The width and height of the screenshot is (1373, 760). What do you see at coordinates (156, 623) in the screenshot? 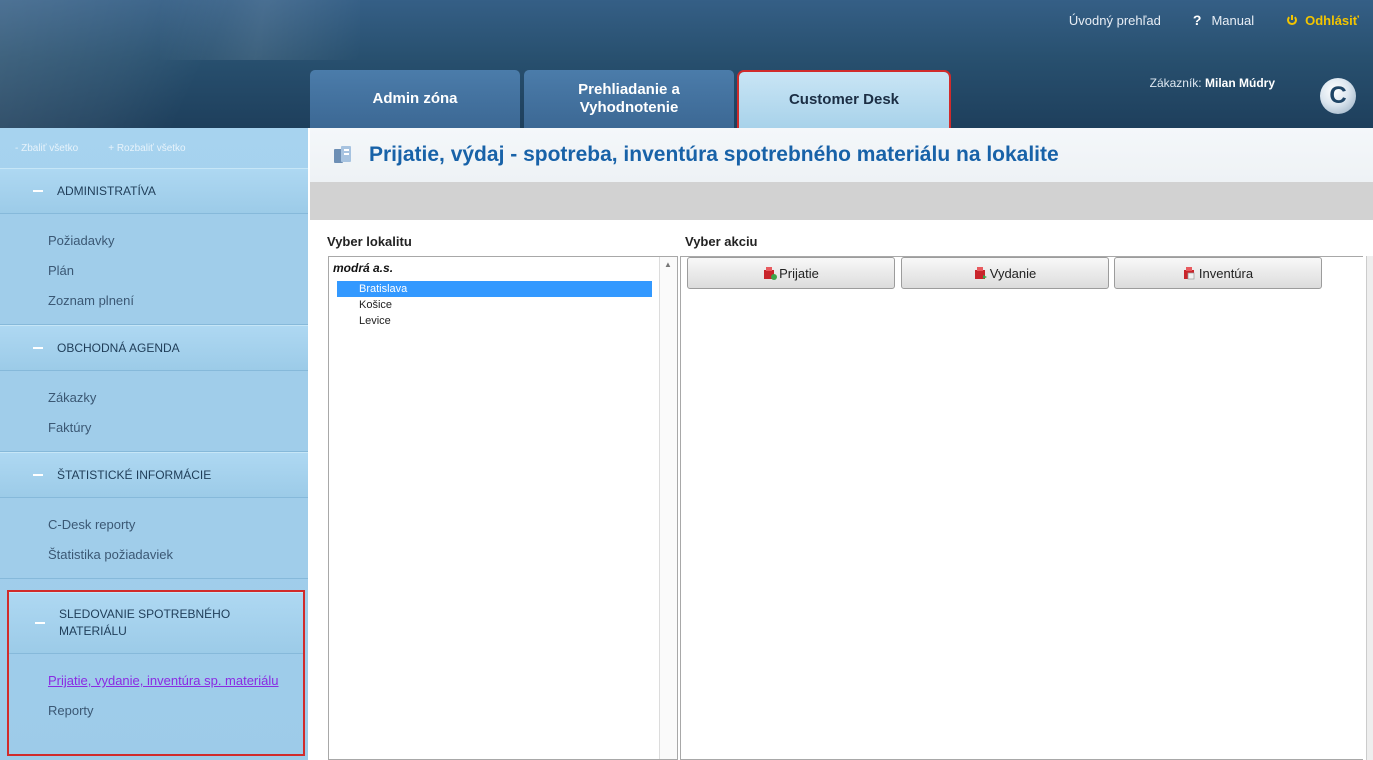
I see `sidebar-group-sledovanie: SLEDOVANIE SPOTREBNÉHO MATERIÁLU` at bounding box center [156, 623].